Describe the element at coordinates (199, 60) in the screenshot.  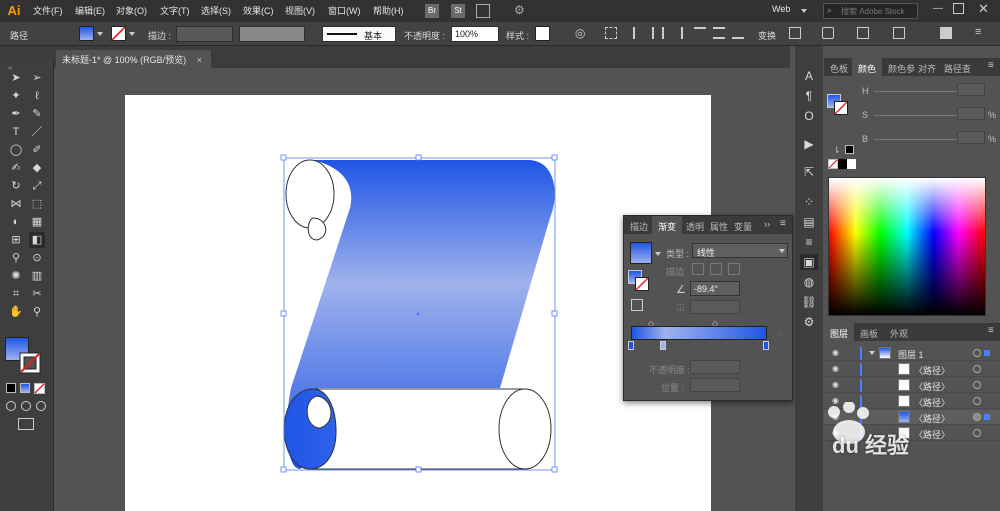
I see `close-tab-icon: ×` at that location.